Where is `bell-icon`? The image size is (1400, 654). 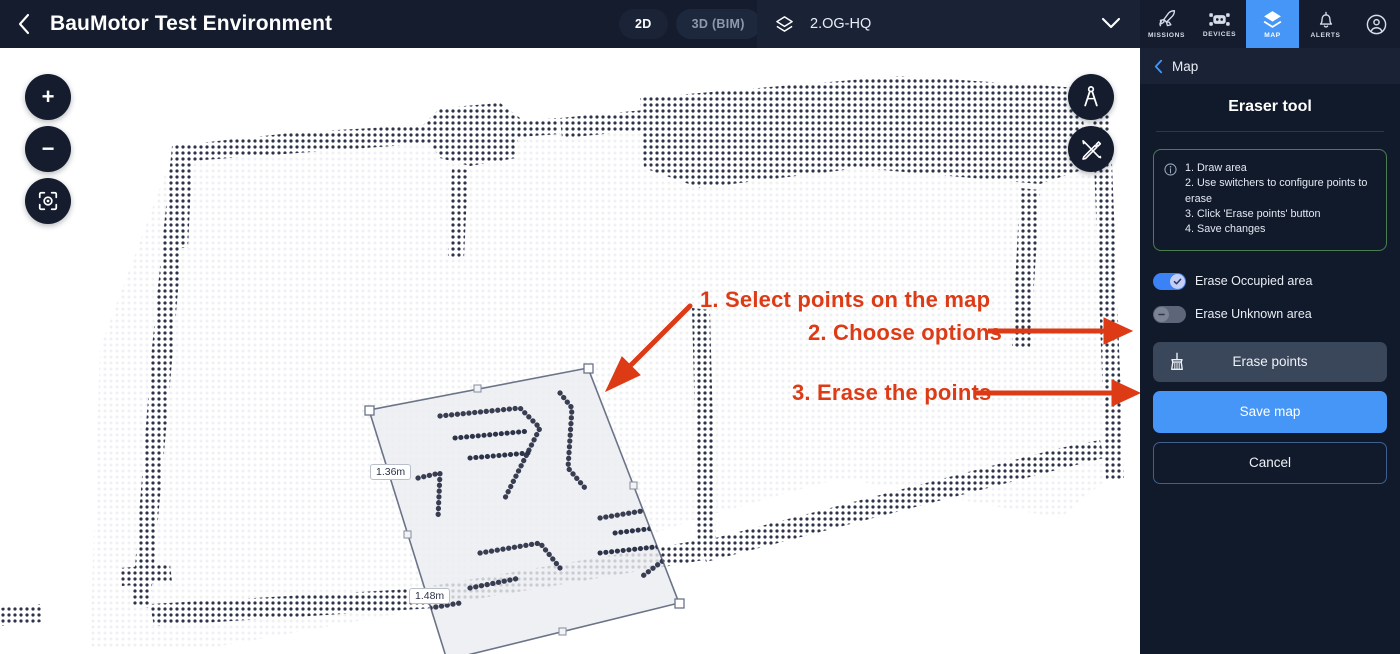 bell-icon is located at coordinates (1325, 19).